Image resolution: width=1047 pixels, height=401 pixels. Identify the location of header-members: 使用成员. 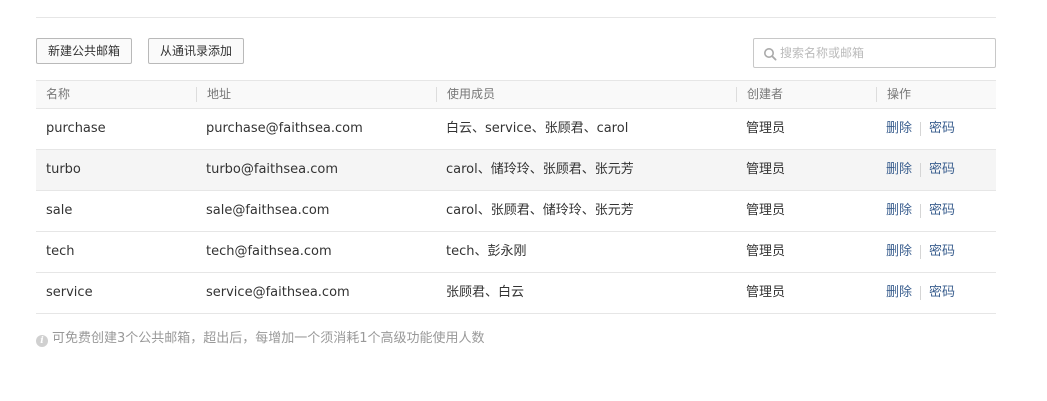
(586, 94).